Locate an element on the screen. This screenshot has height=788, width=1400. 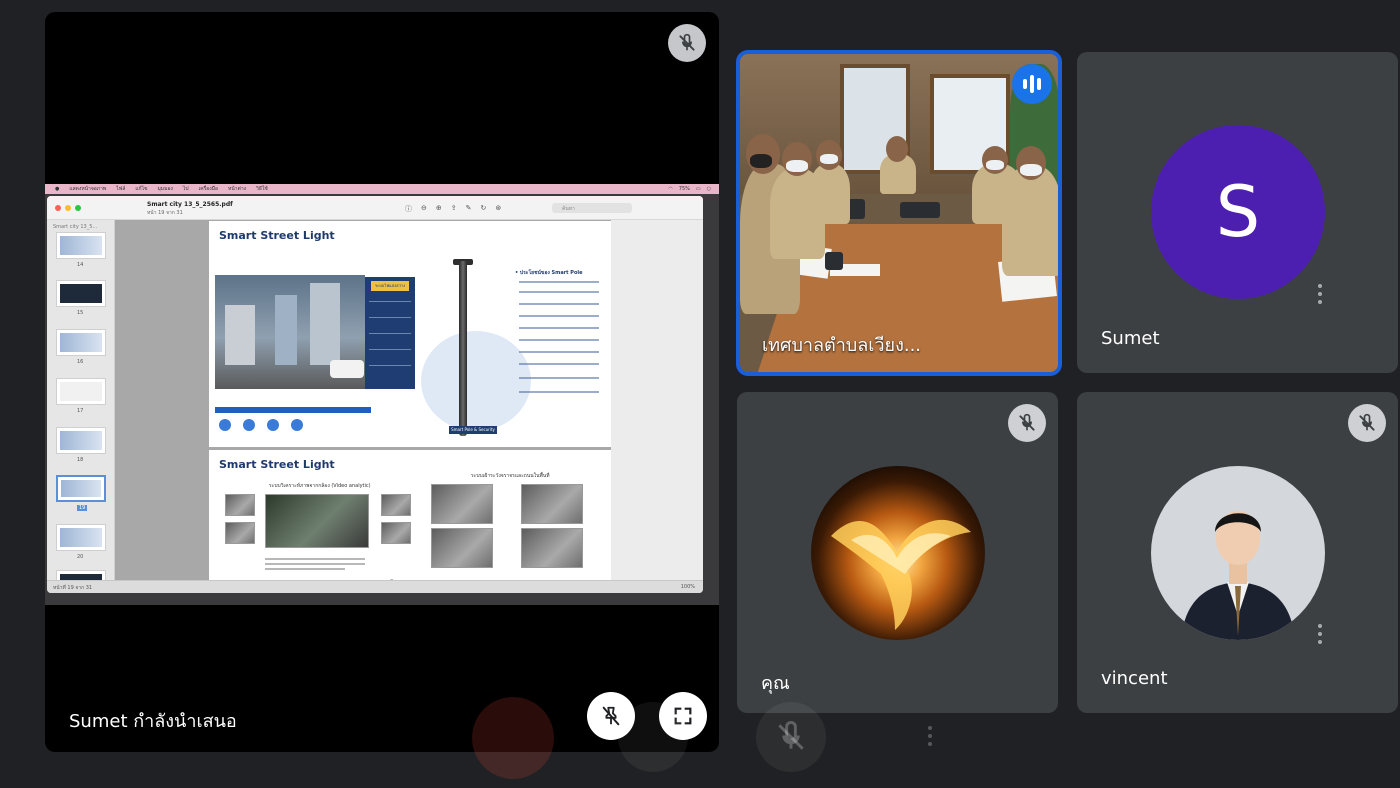
document-title: Smart city 13_5_2565.pdf is located at coordinates (190, 204).